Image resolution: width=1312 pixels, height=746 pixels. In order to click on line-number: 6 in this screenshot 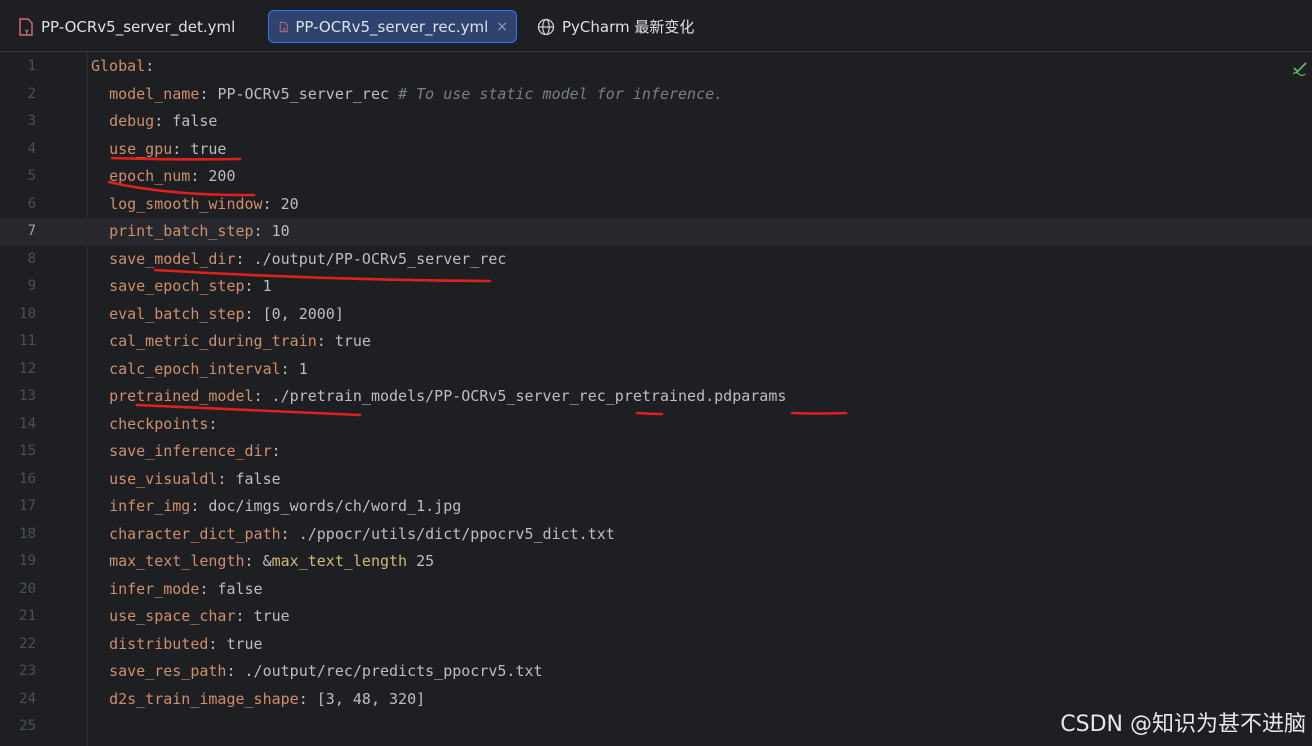, I will do `click(31, 203)`.